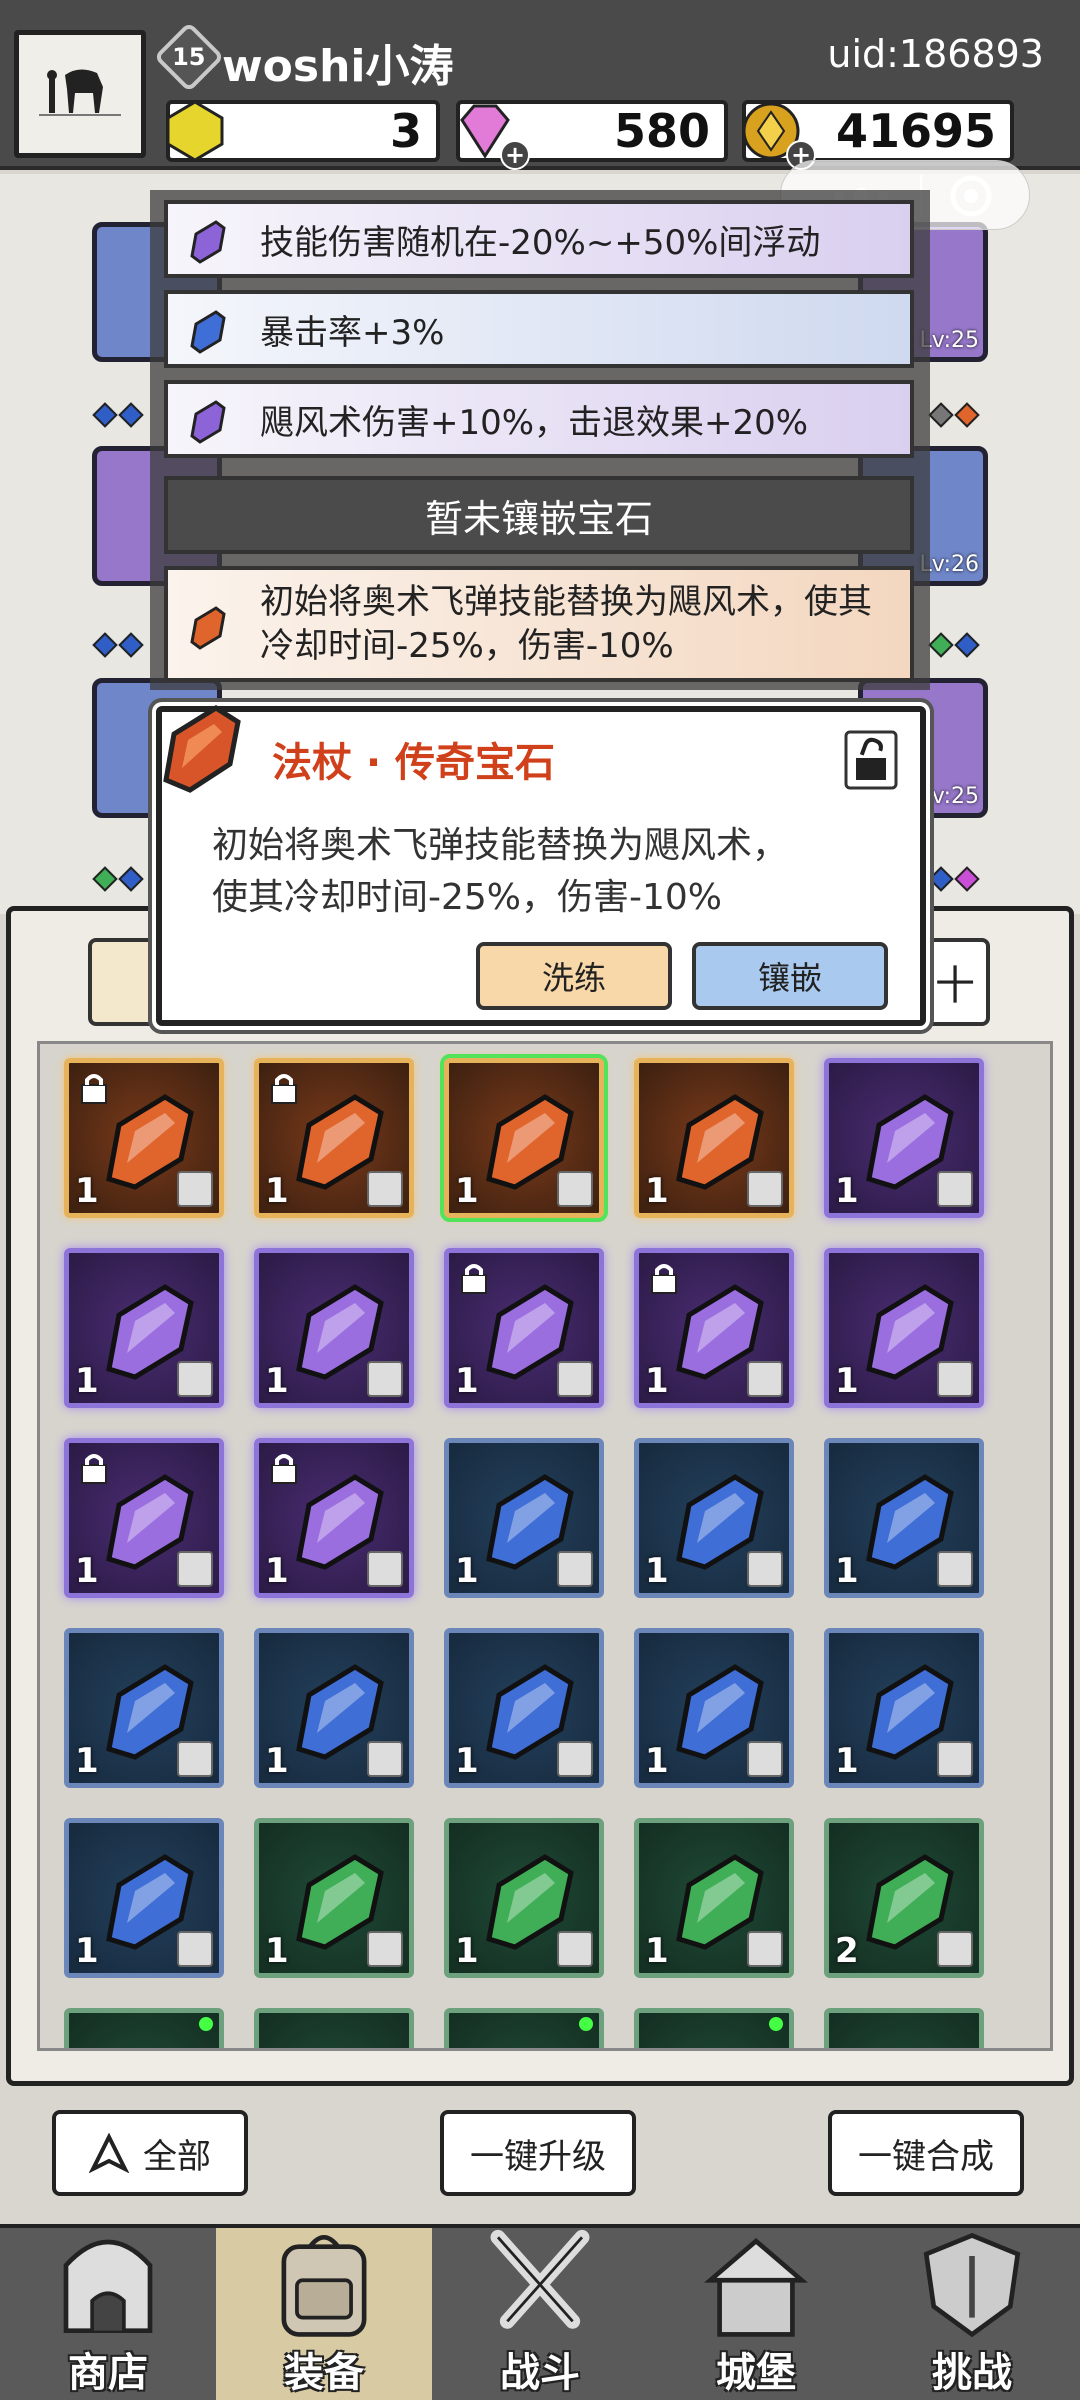 The width and height of the screenshot is (1080, 2400). Describe the element at coordinates (955, 982) in the screenshot. I see `category-tab-add: 十` at that location.